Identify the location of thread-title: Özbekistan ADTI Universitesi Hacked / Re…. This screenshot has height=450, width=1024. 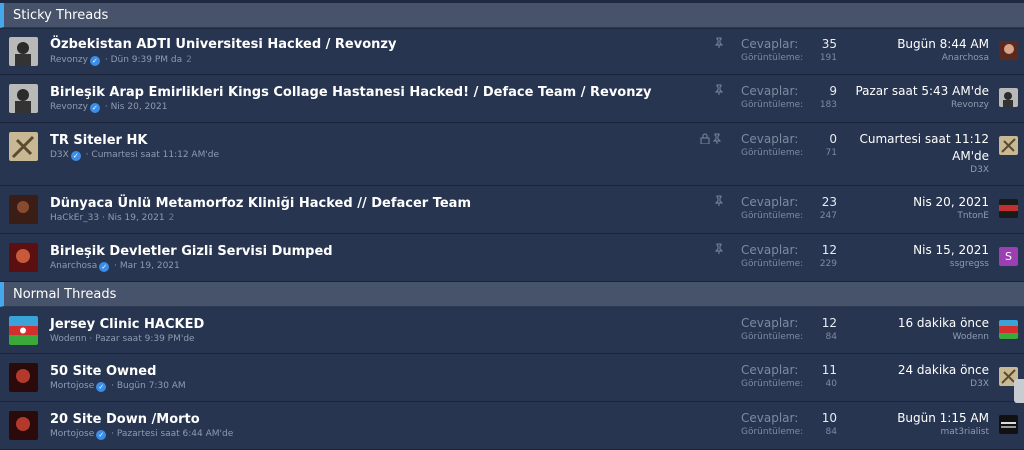
(223, 44).